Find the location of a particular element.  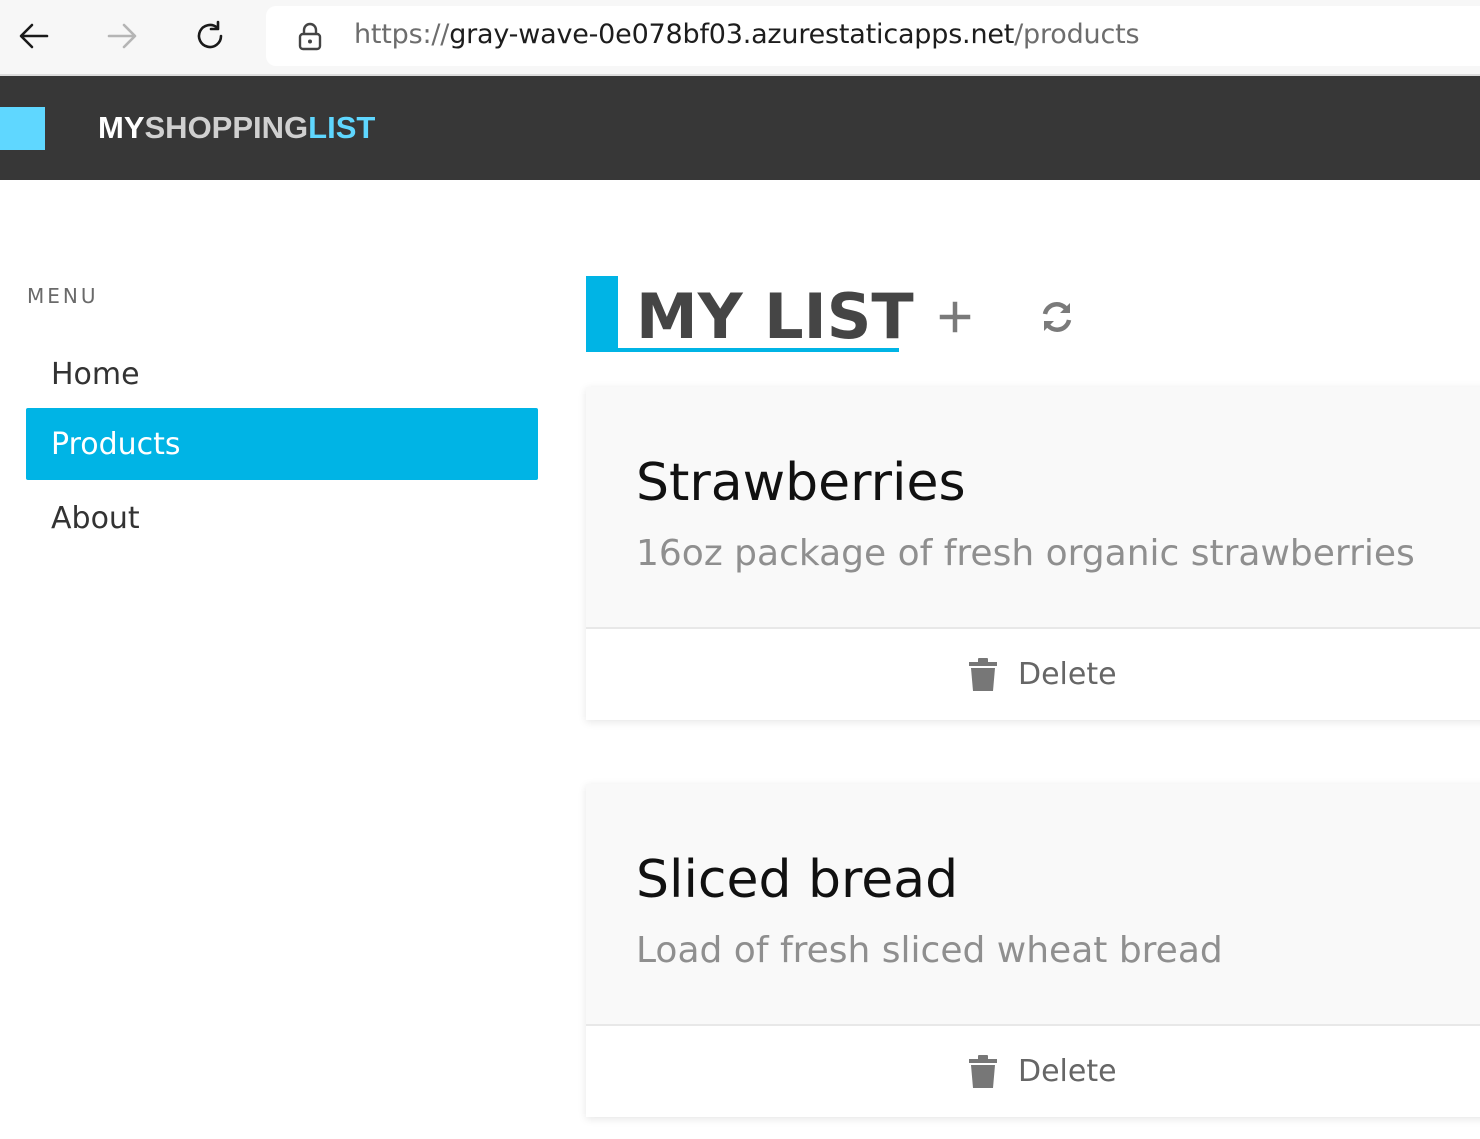

lock-icon is located at coordinates (310, 36).